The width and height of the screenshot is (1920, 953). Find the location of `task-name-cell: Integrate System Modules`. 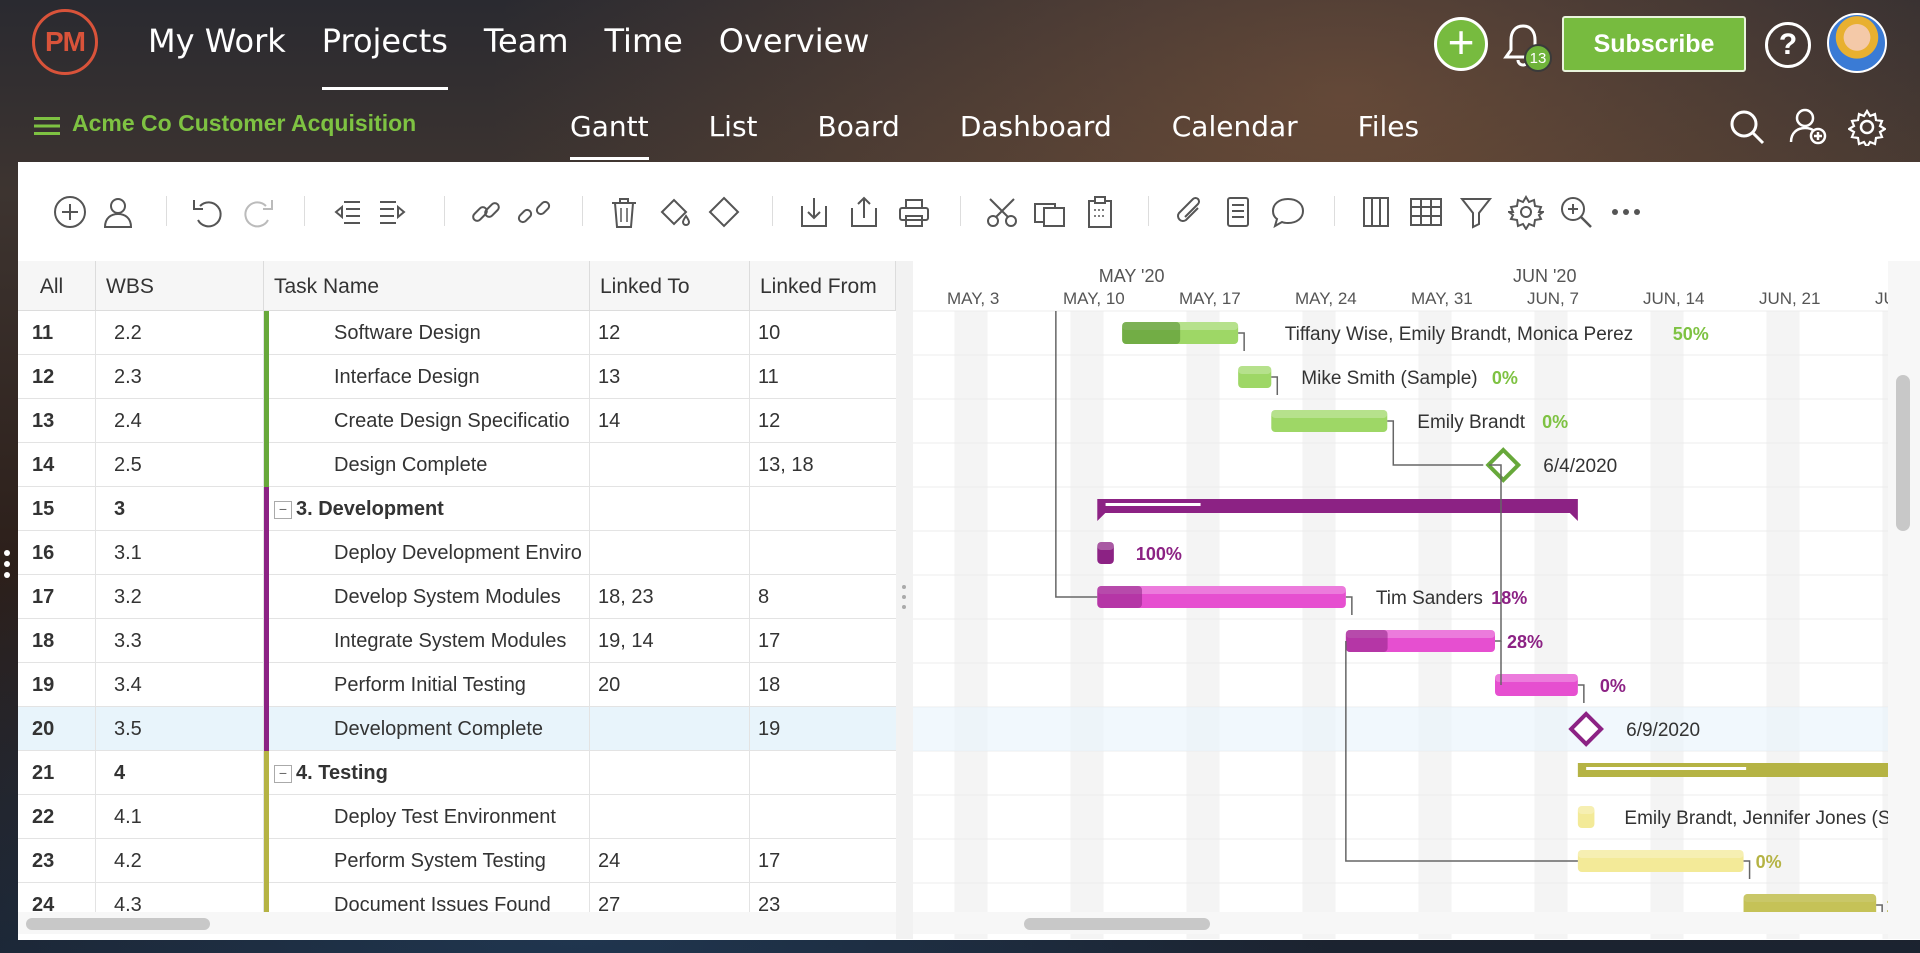

task-name-cell: Integrate System Modules is located at coordinates (427, 641).